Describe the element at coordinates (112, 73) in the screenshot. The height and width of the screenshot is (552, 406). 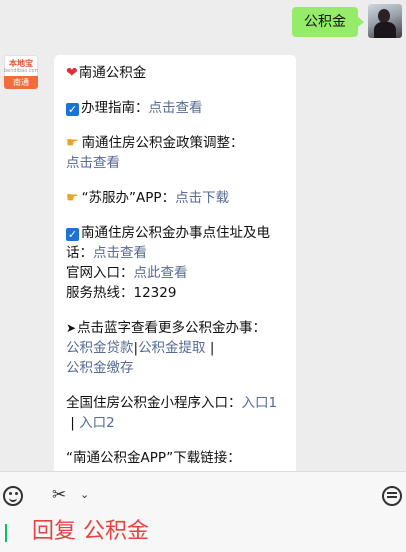
I see `message-title: 南通公积金` at that location.